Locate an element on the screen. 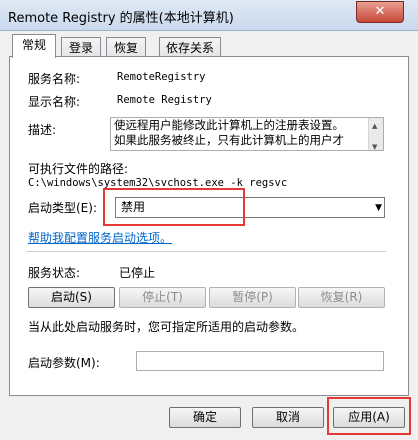  ok-button-label: 确定 is located at coordinates (204, 417).